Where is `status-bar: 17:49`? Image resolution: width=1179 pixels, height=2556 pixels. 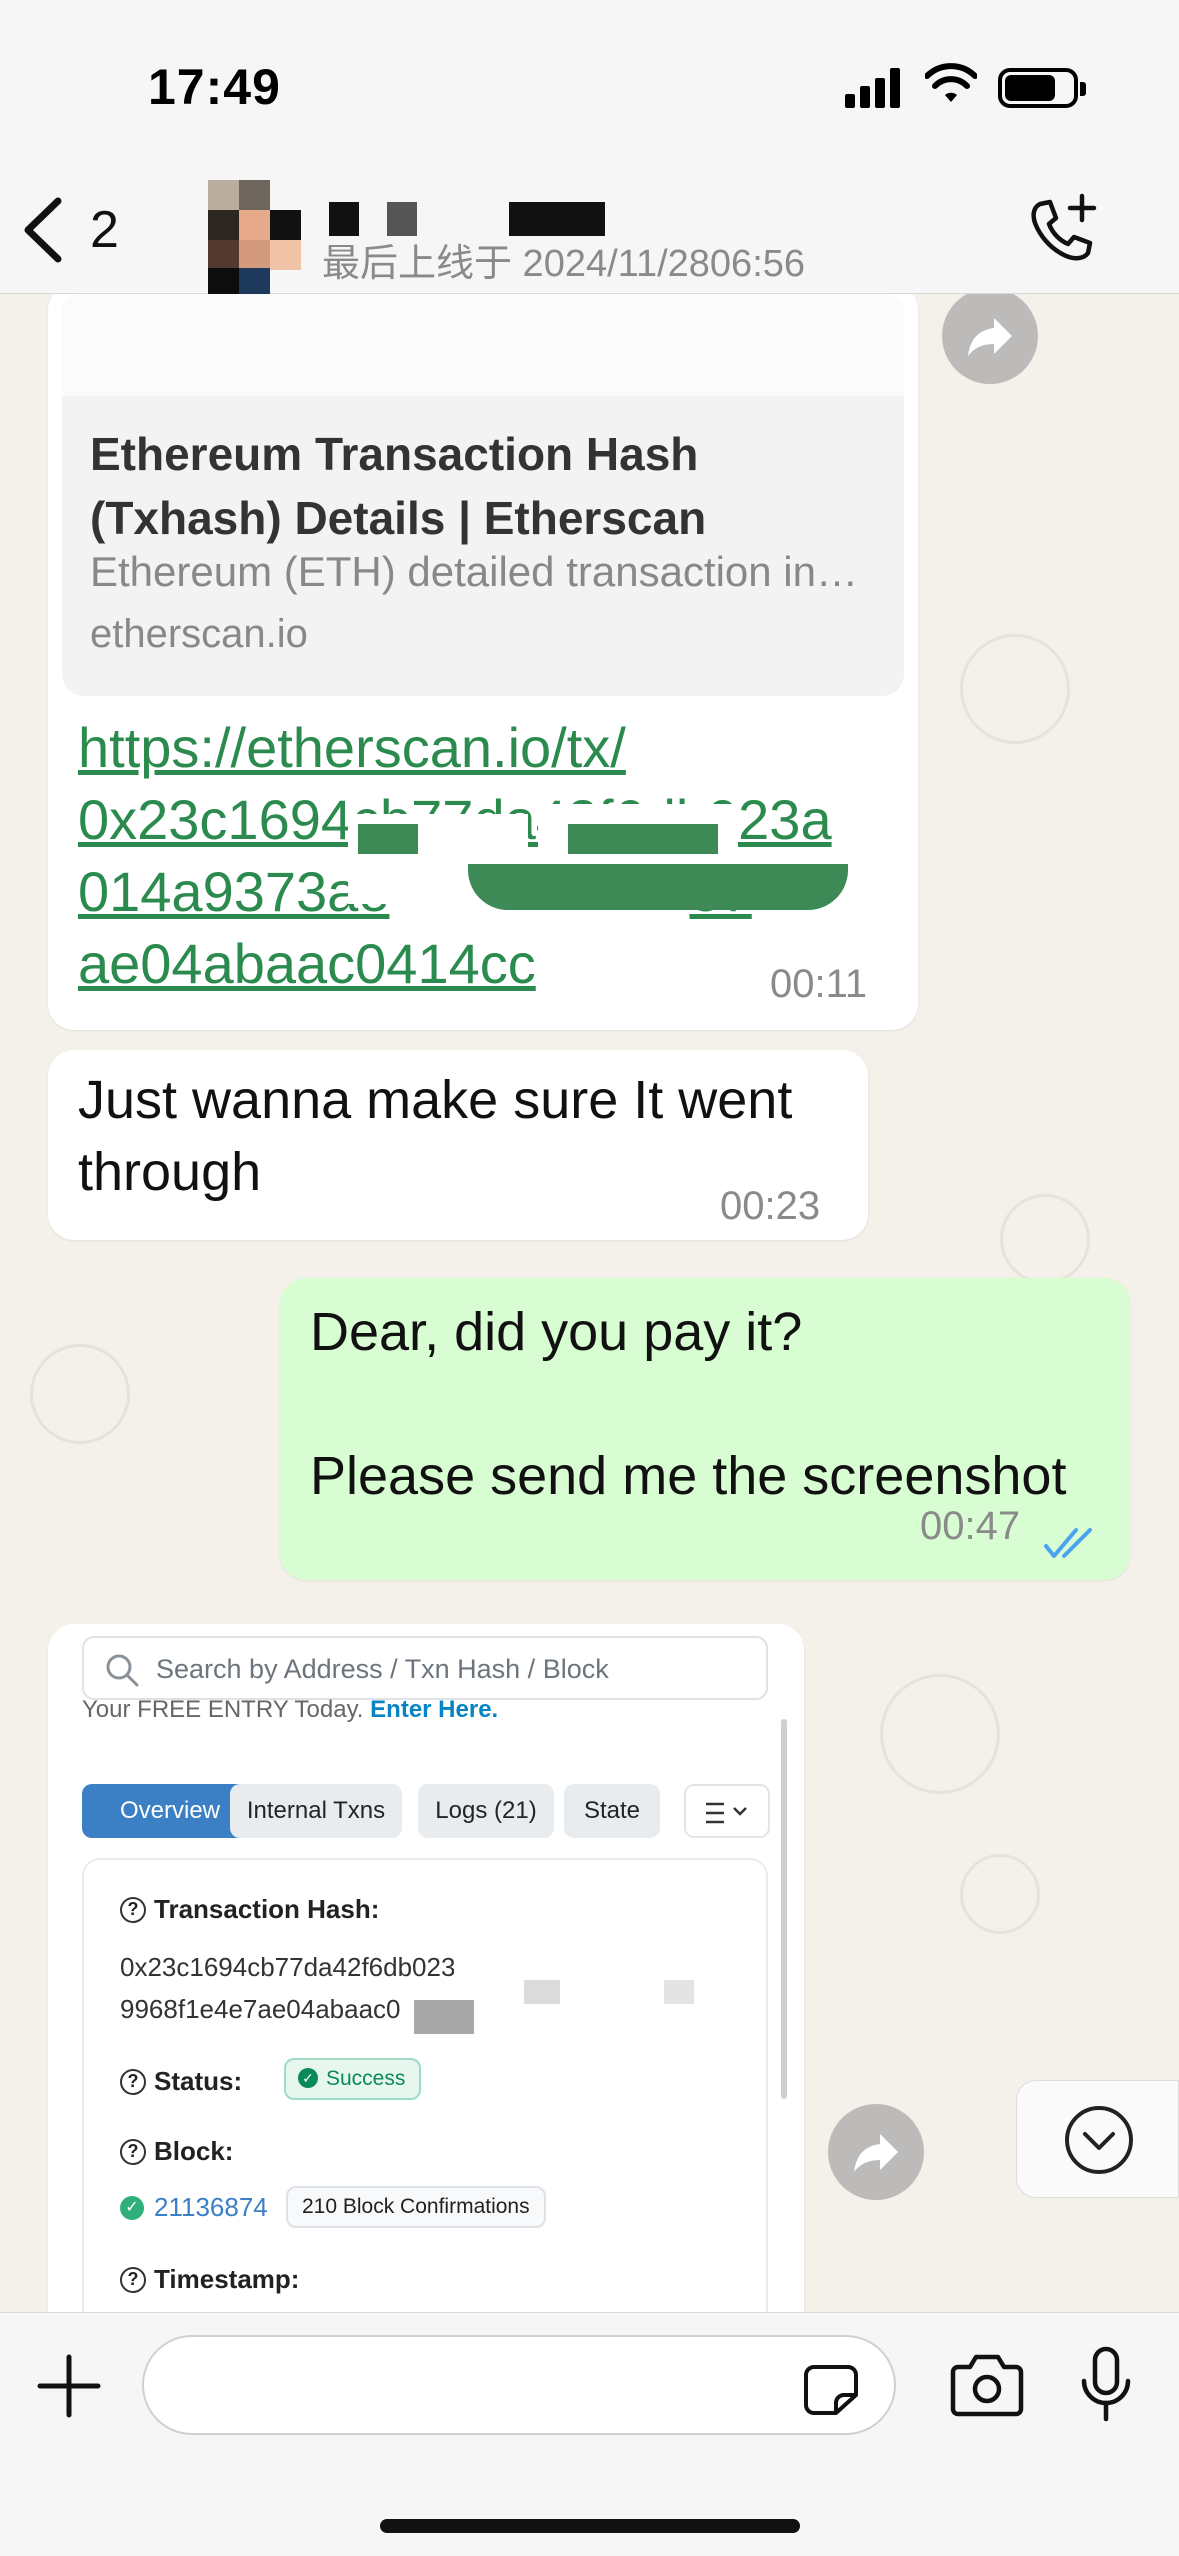 status-bar: 17:49 is located at coordinates (589, 85).